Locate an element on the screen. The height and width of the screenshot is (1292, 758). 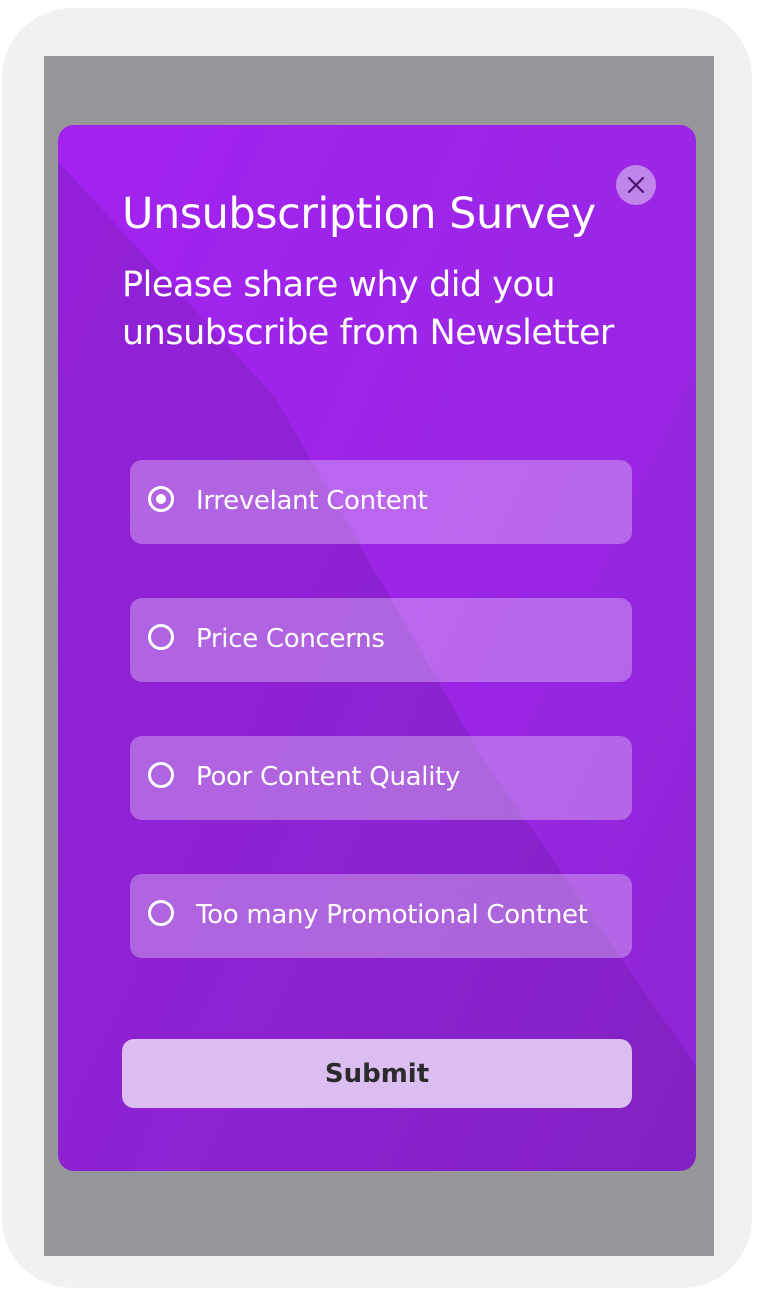
option-irrelevant-content: Irrevelant Content is located at coordinates (381, 502).